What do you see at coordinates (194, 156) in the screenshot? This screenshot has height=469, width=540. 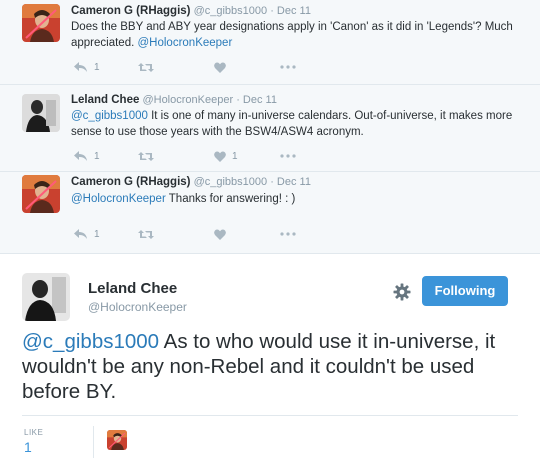 I see `tweet-actions: 1 1` at bounding box center [194, 156].